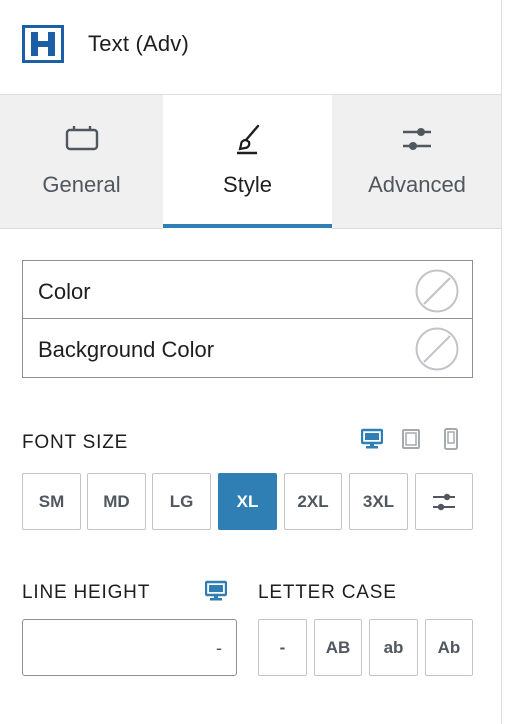  Describe the element at coordinates (282, 647) in the screenshot. I see `letter-case-none-button: -` at that location.